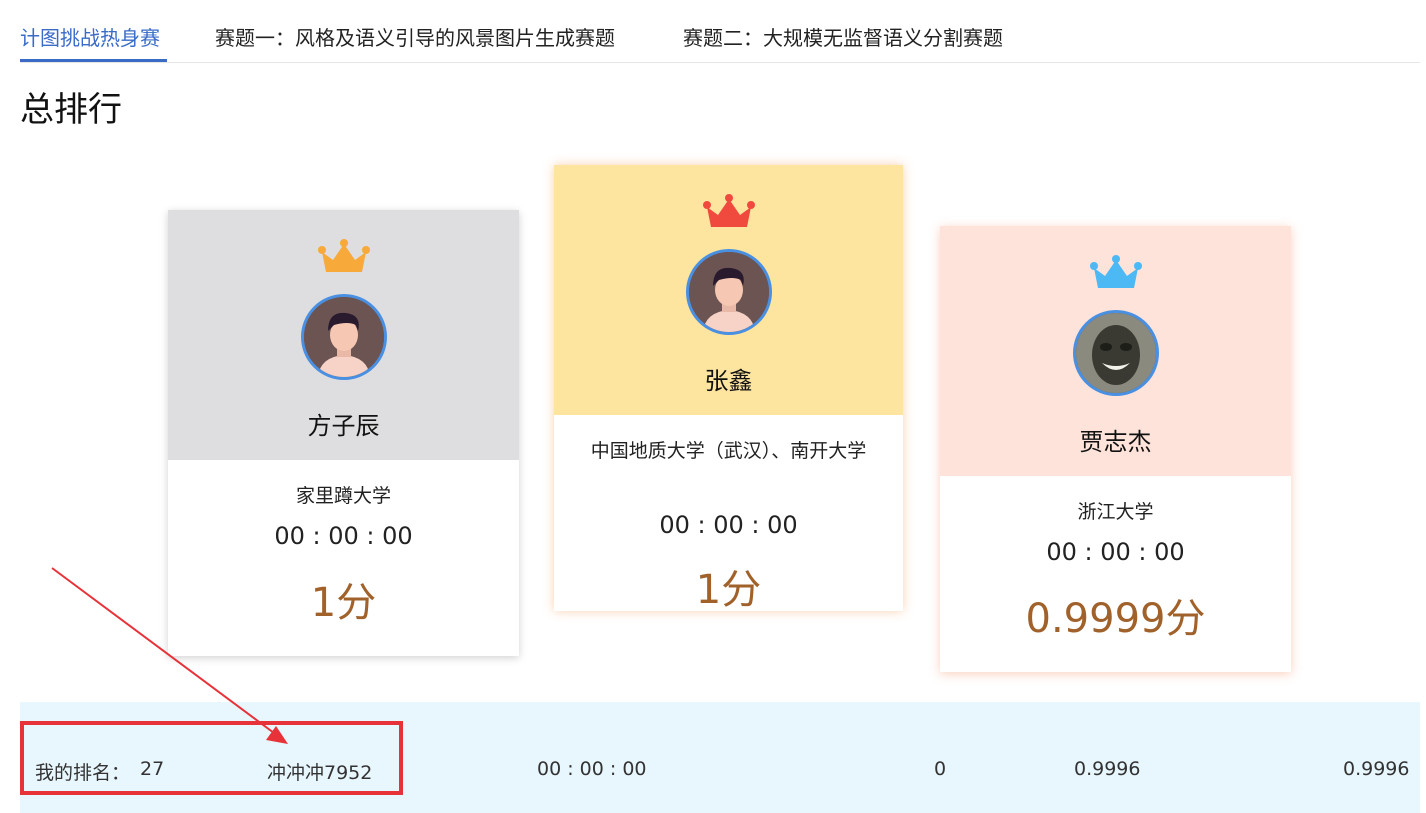 This screenshot has height=813, width=1426. I want to click on my-rank-col-b: 0.9996, so click(1107, 769).